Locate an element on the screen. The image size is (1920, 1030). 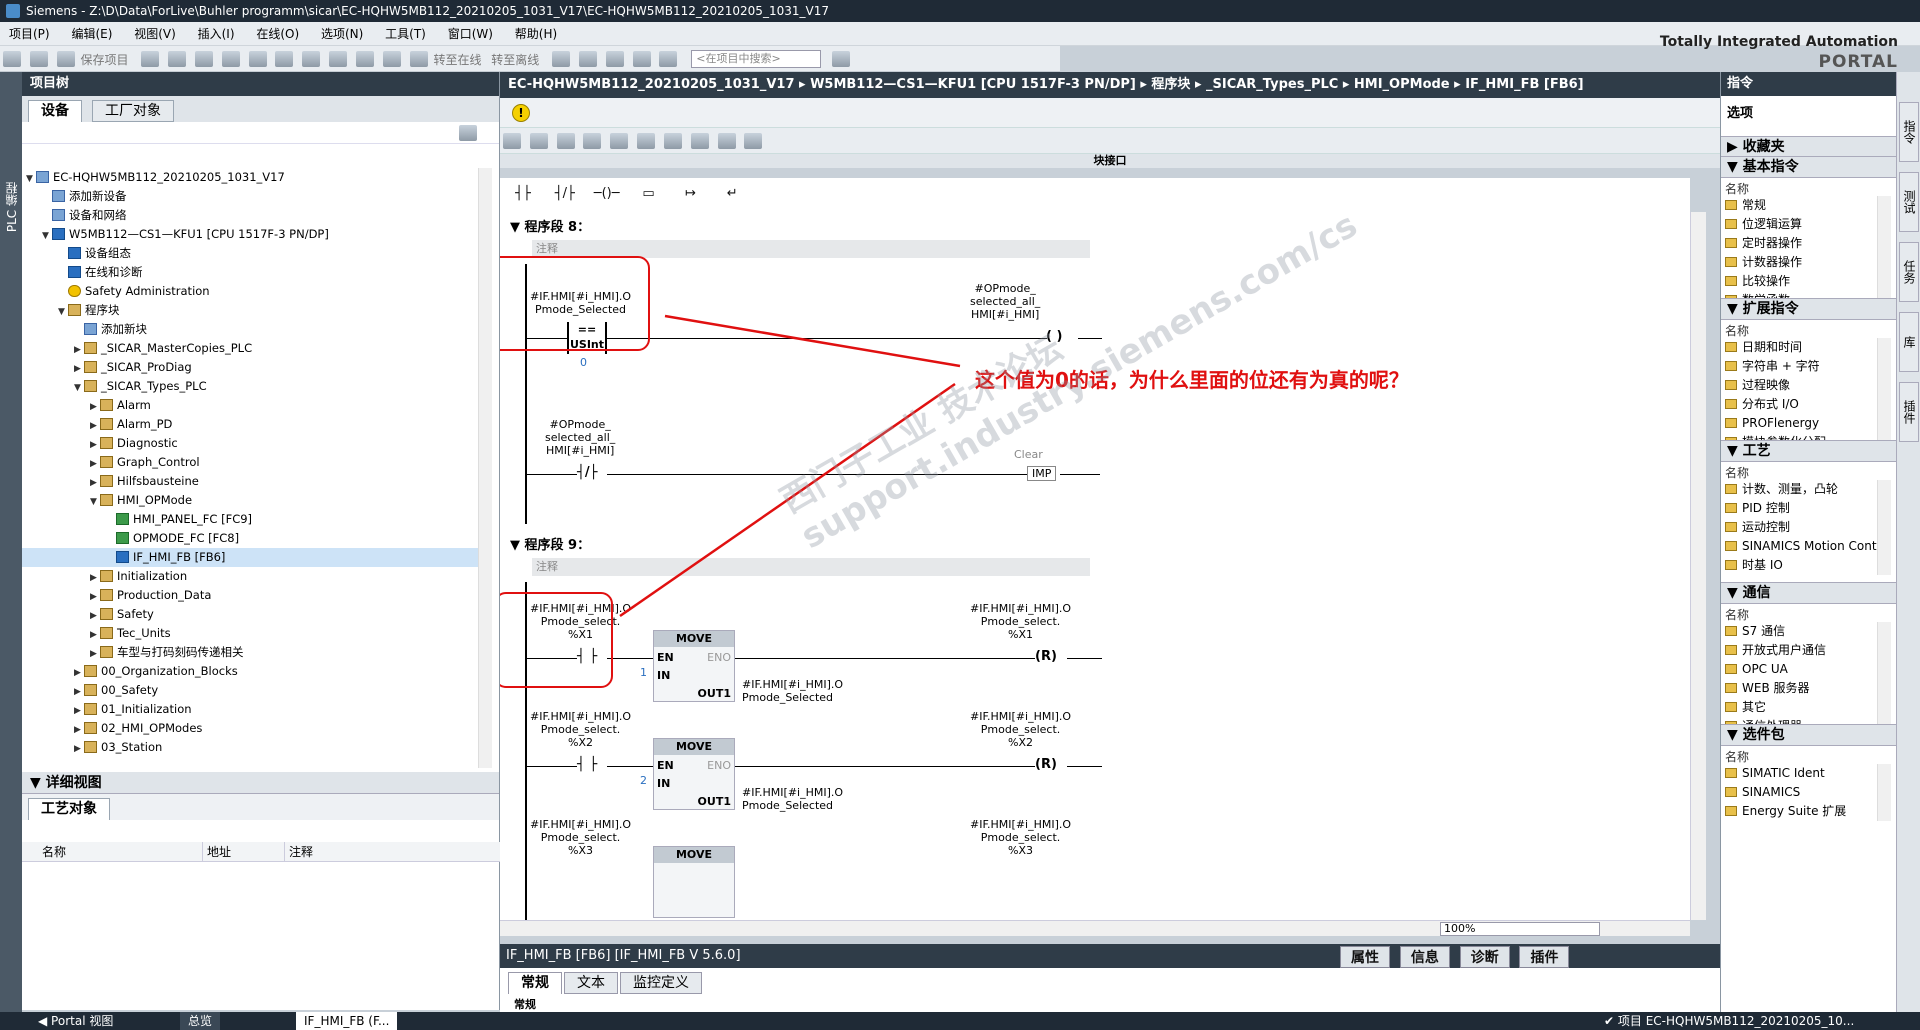
close-branch-icon: ↵ is located at coordinates (732, 194).